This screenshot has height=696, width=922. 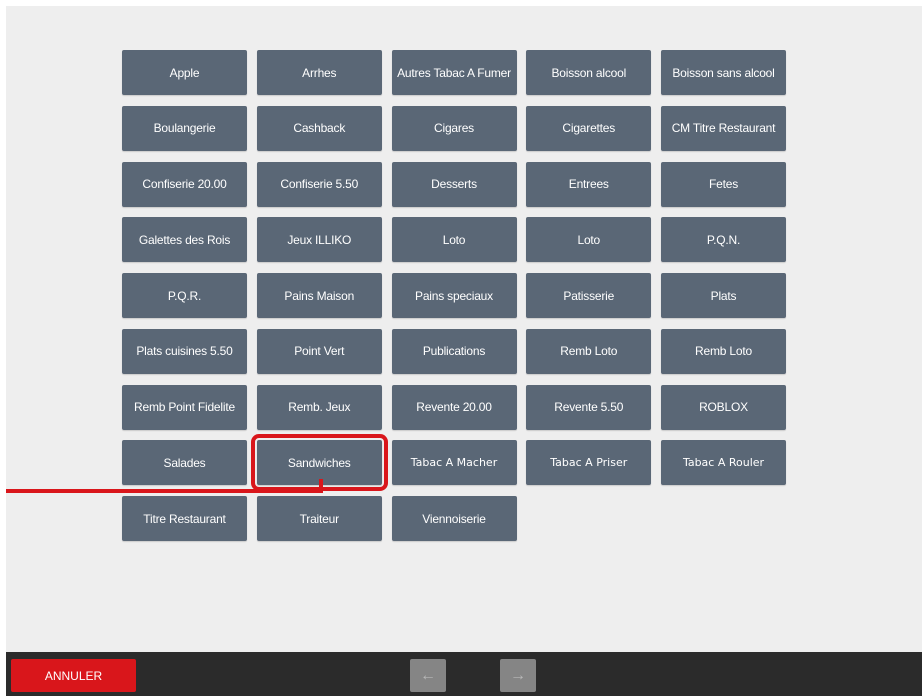 I want to click on category-button-boisson-sans-alcool: Boisson sans alcool, so click(x=723, y=72).